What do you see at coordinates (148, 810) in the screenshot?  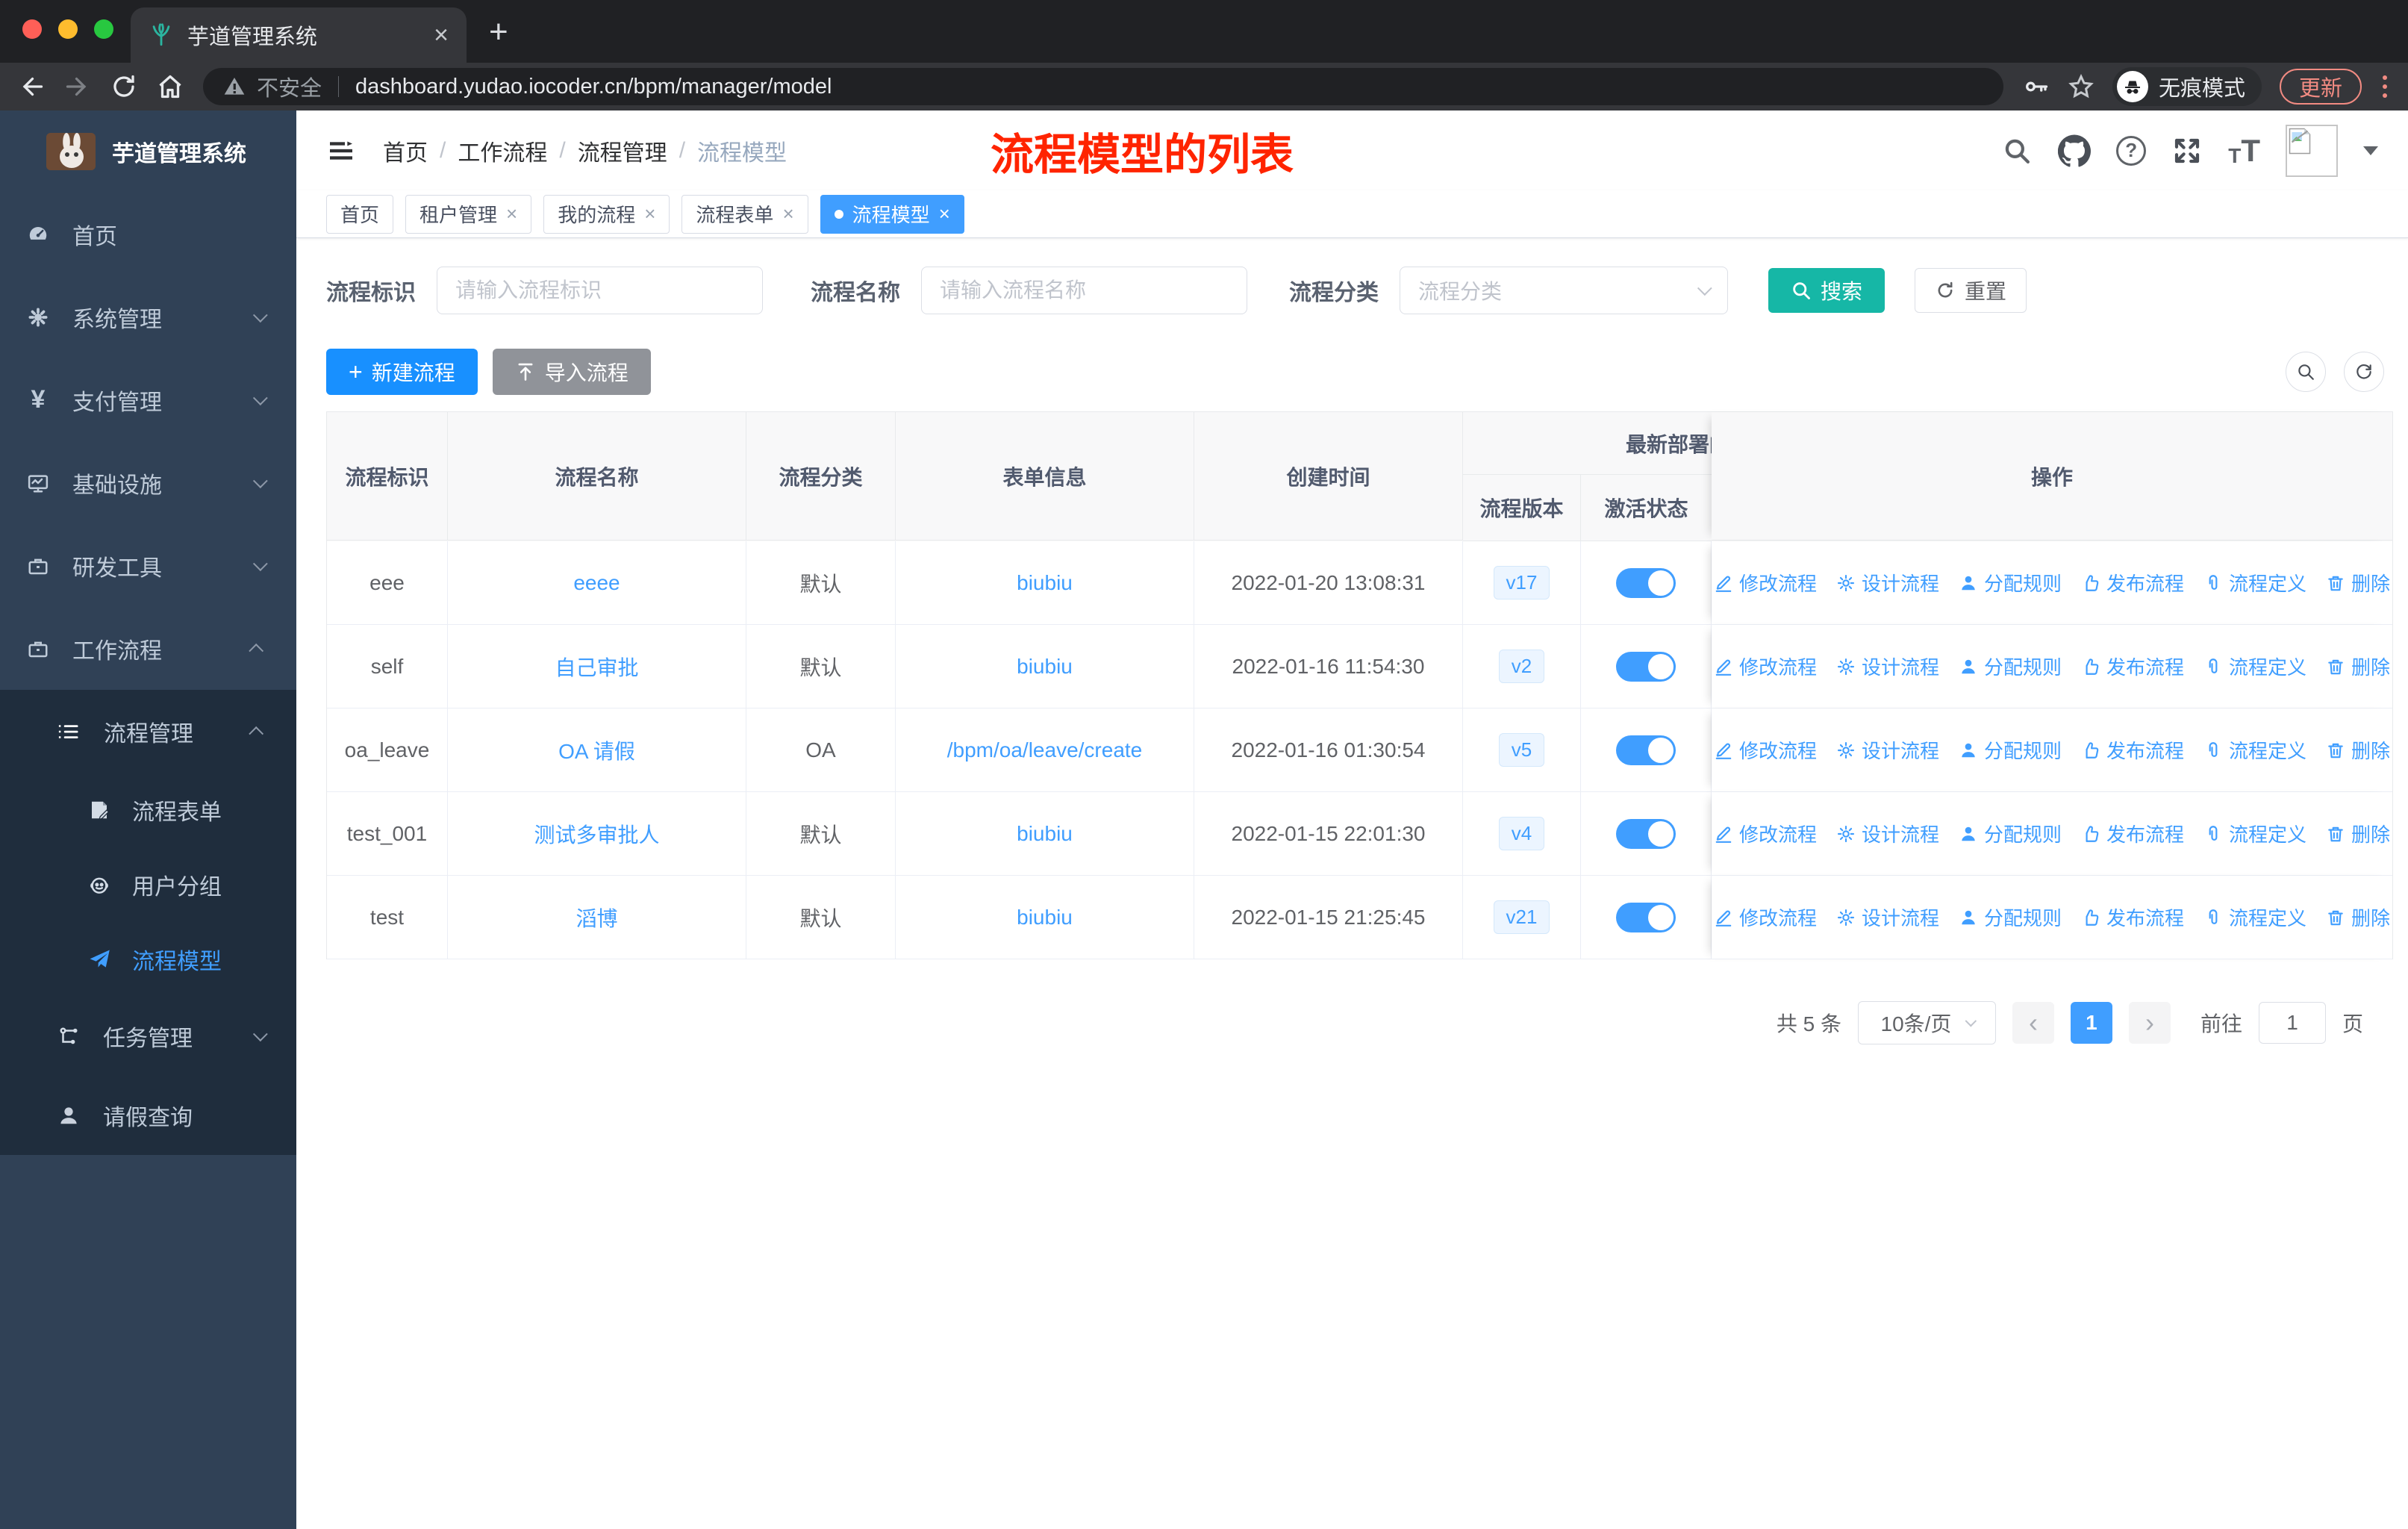 I see `sidebar-item-process-form: 流程表单` at bounding box center [148, 810].